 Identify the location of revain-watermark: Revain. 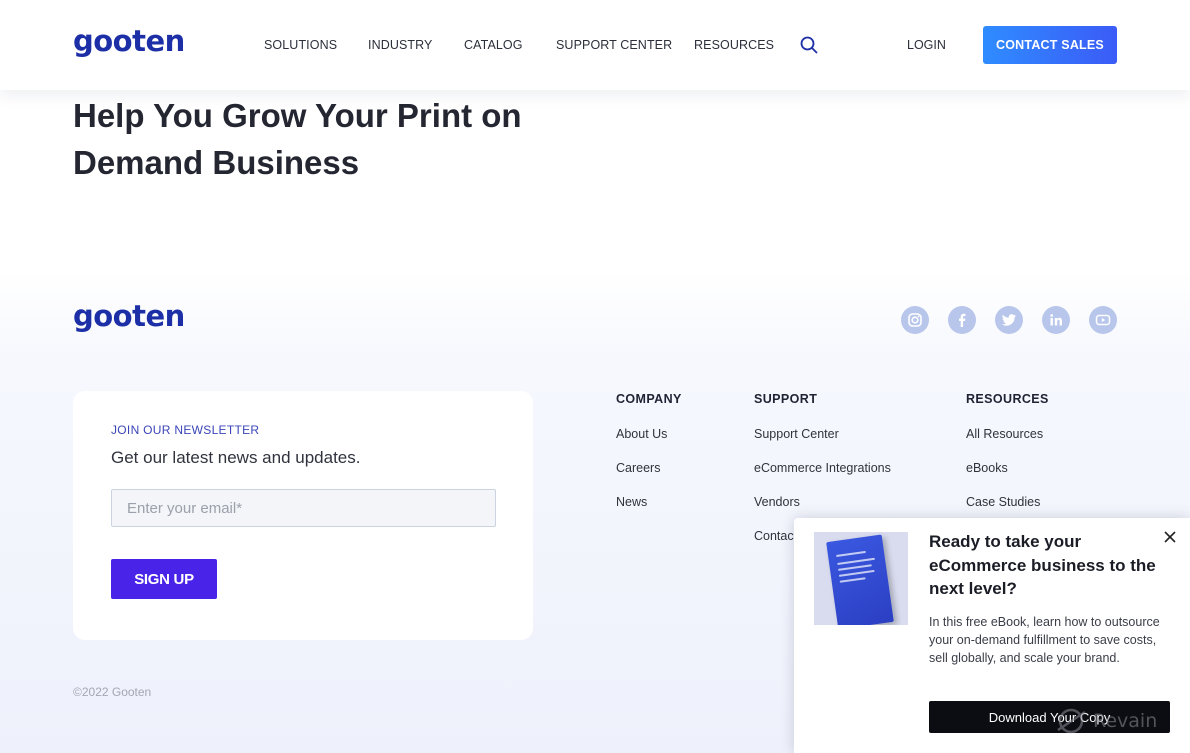
(1106, 721).